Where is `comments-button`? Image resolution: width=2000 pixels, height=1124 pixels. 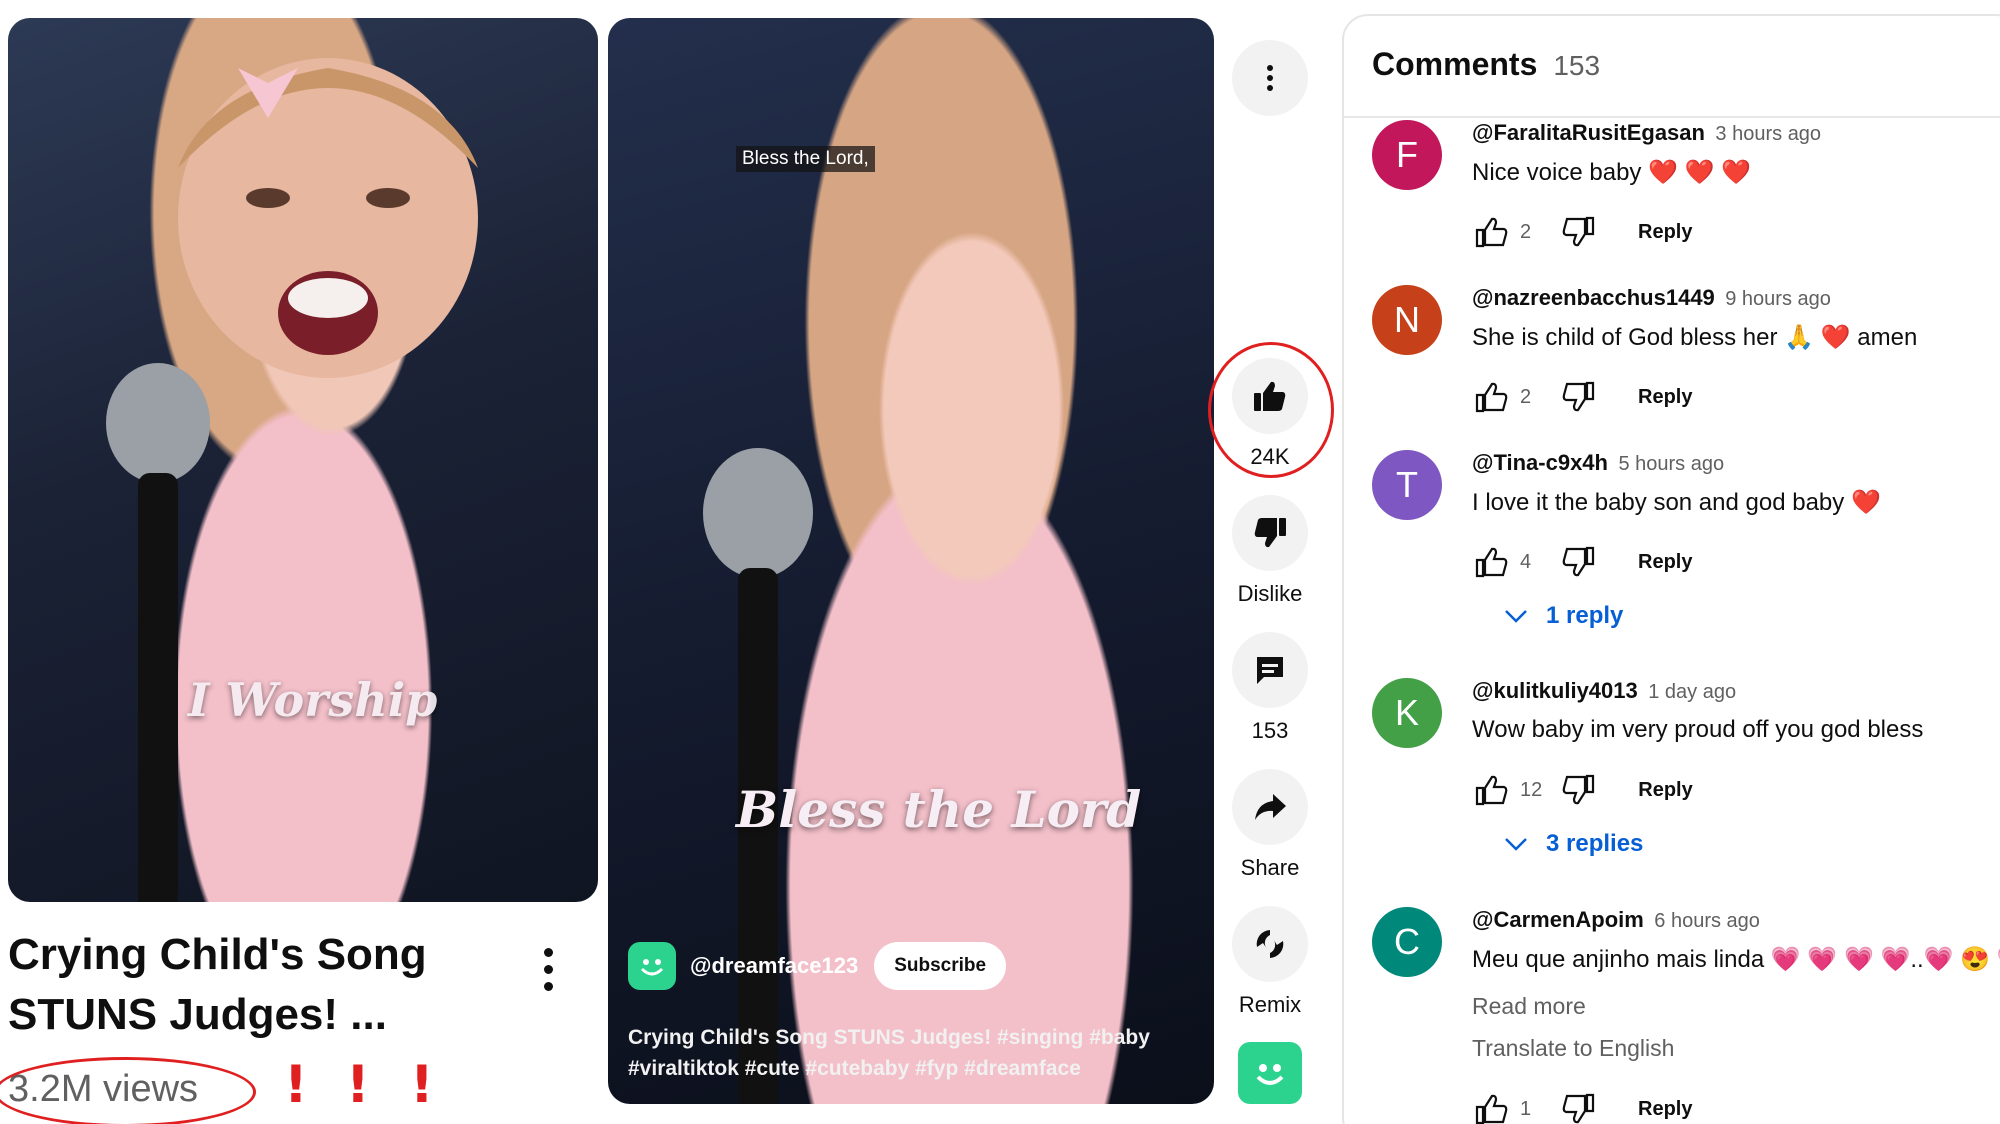 comments-button is located at coordinates (1270, 670).